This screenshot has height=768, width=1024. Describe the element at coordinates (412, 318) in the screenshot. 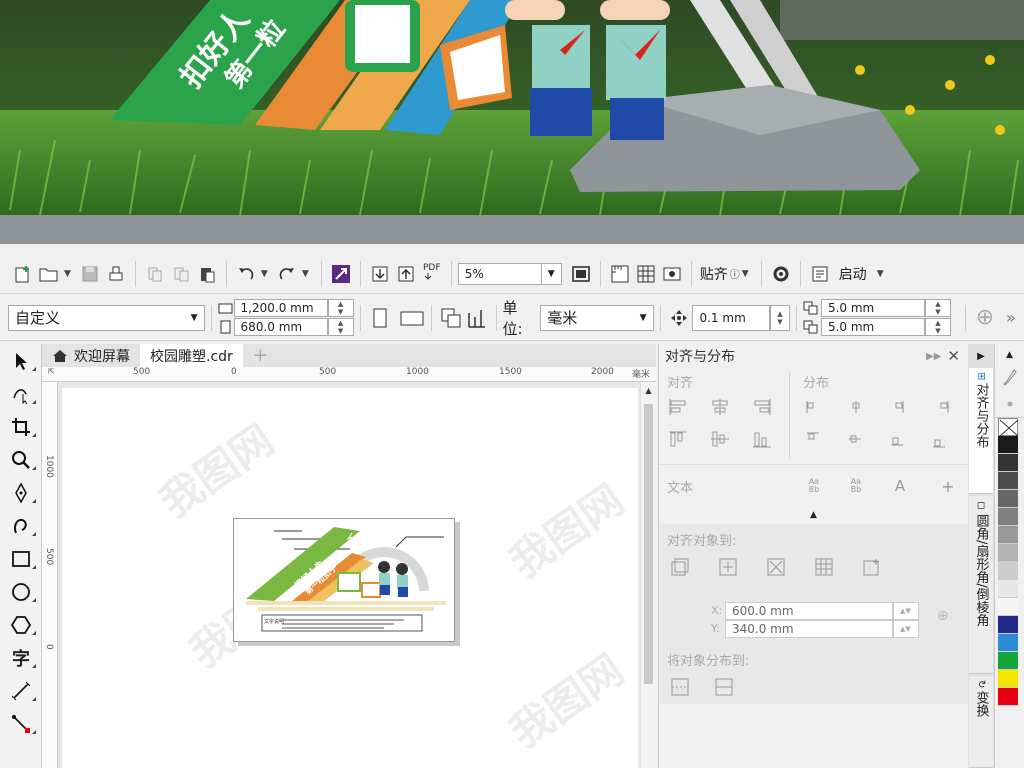

I see `landscape-icon` at that location.